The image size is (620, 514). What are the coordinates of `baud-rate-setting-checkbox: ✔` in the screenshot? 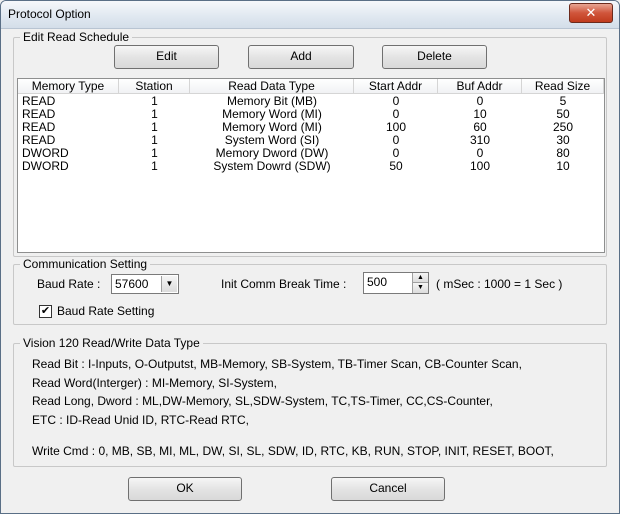 It's located at (45, 311).